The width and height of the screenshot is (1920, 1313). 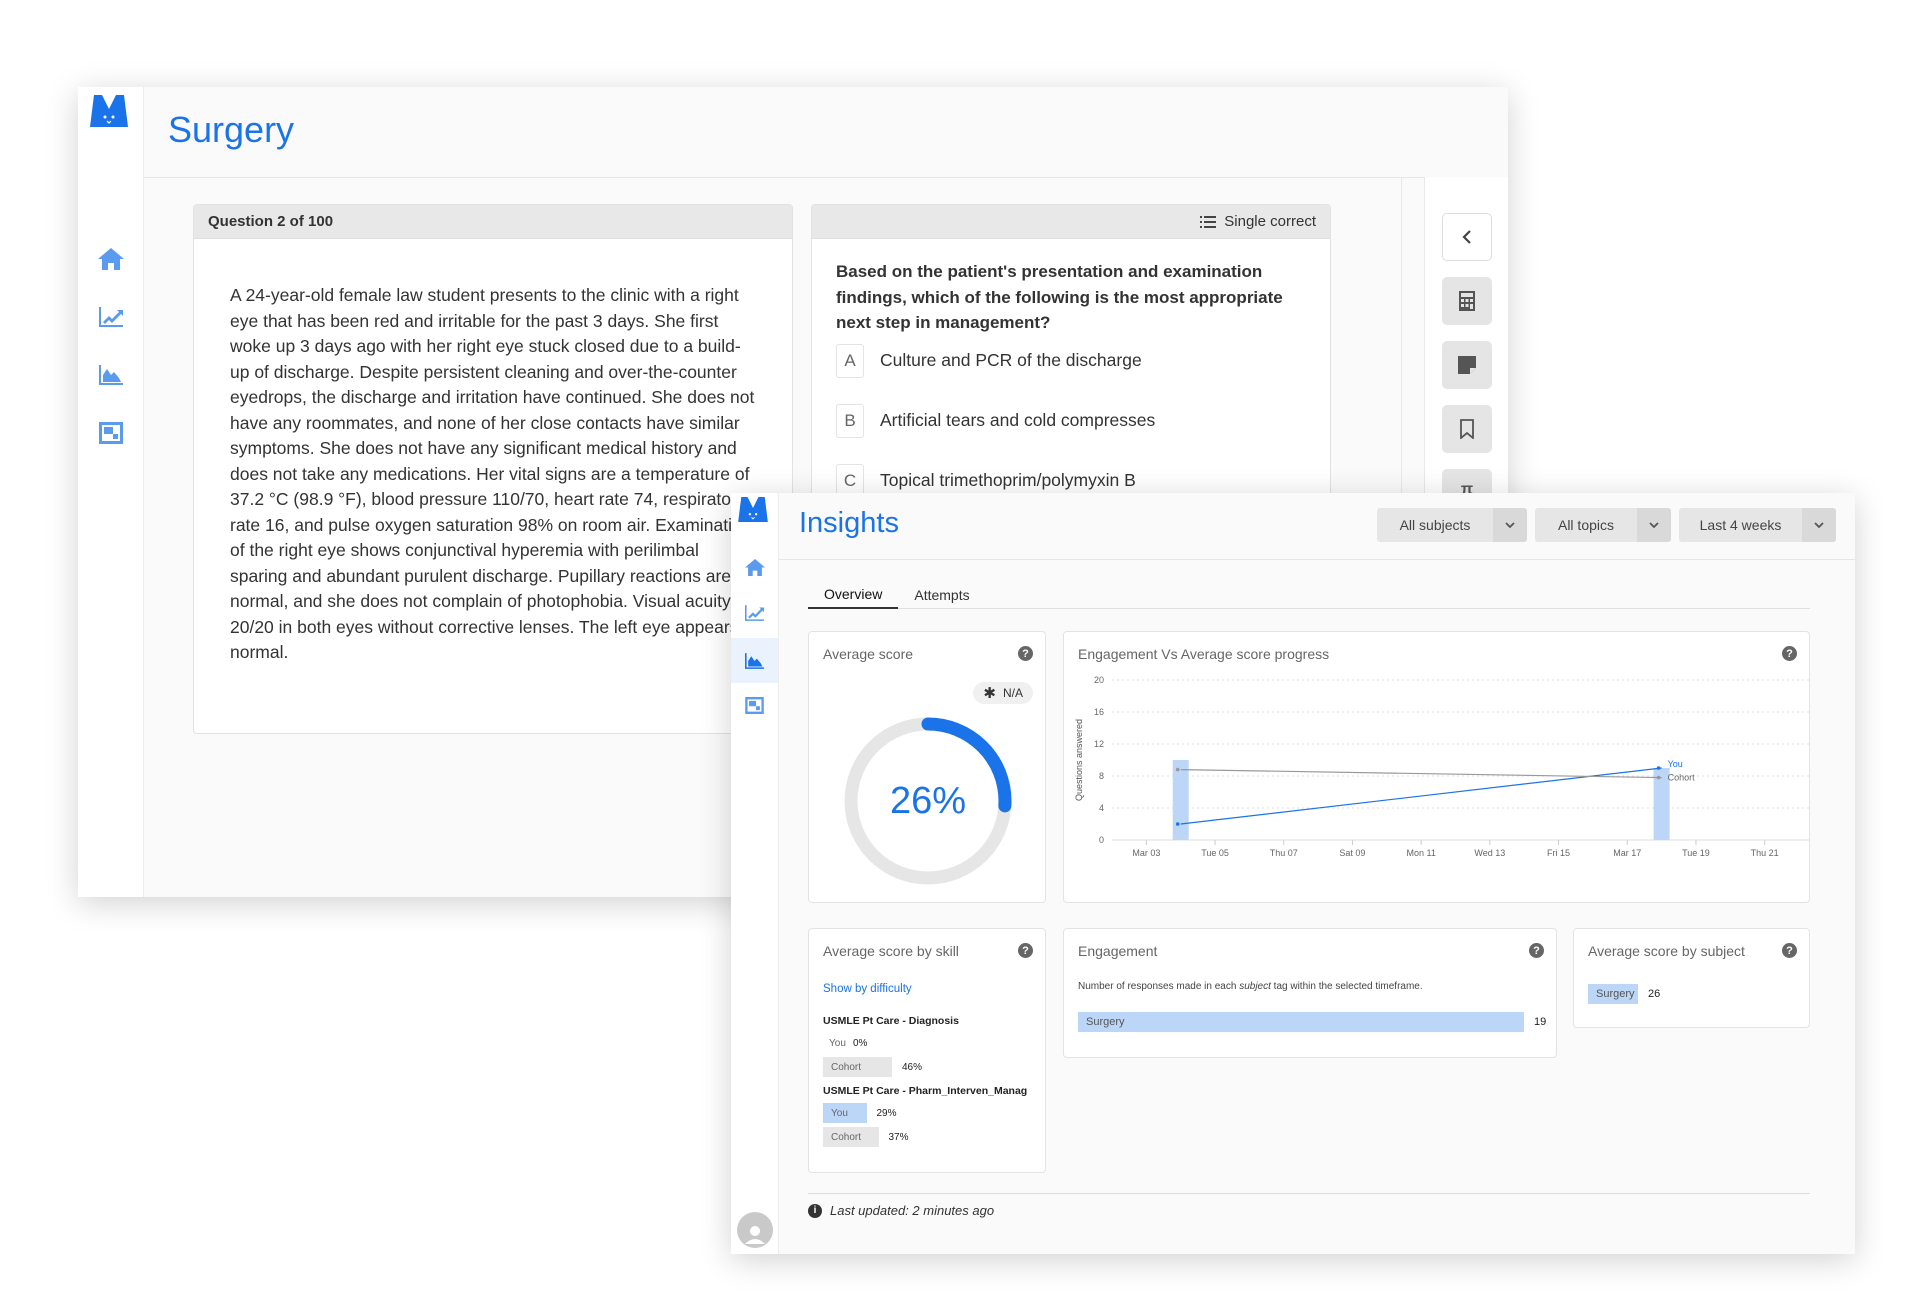 I want to click on description-text: tag within the selected timeframe., so click(x=1346, y=986).